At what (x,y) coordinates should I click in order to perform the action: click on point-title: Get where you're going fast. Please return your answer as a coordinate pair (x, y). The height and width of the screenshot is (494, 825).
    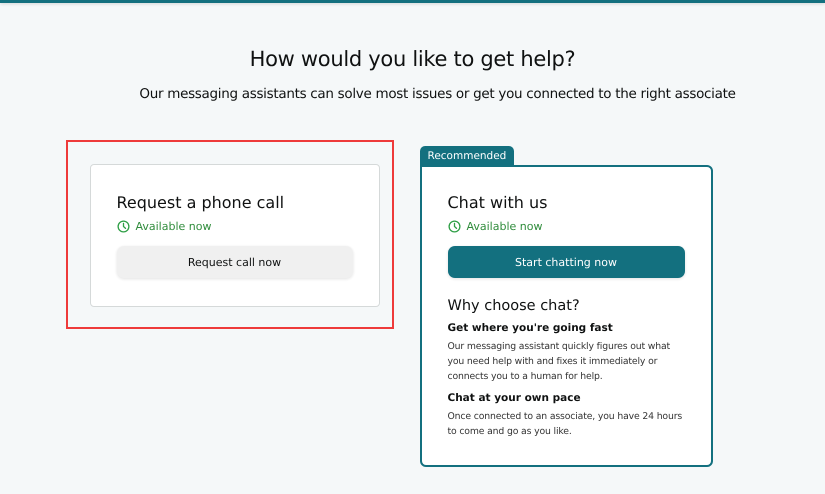
    Looking at the image, I should click on (531, 328).